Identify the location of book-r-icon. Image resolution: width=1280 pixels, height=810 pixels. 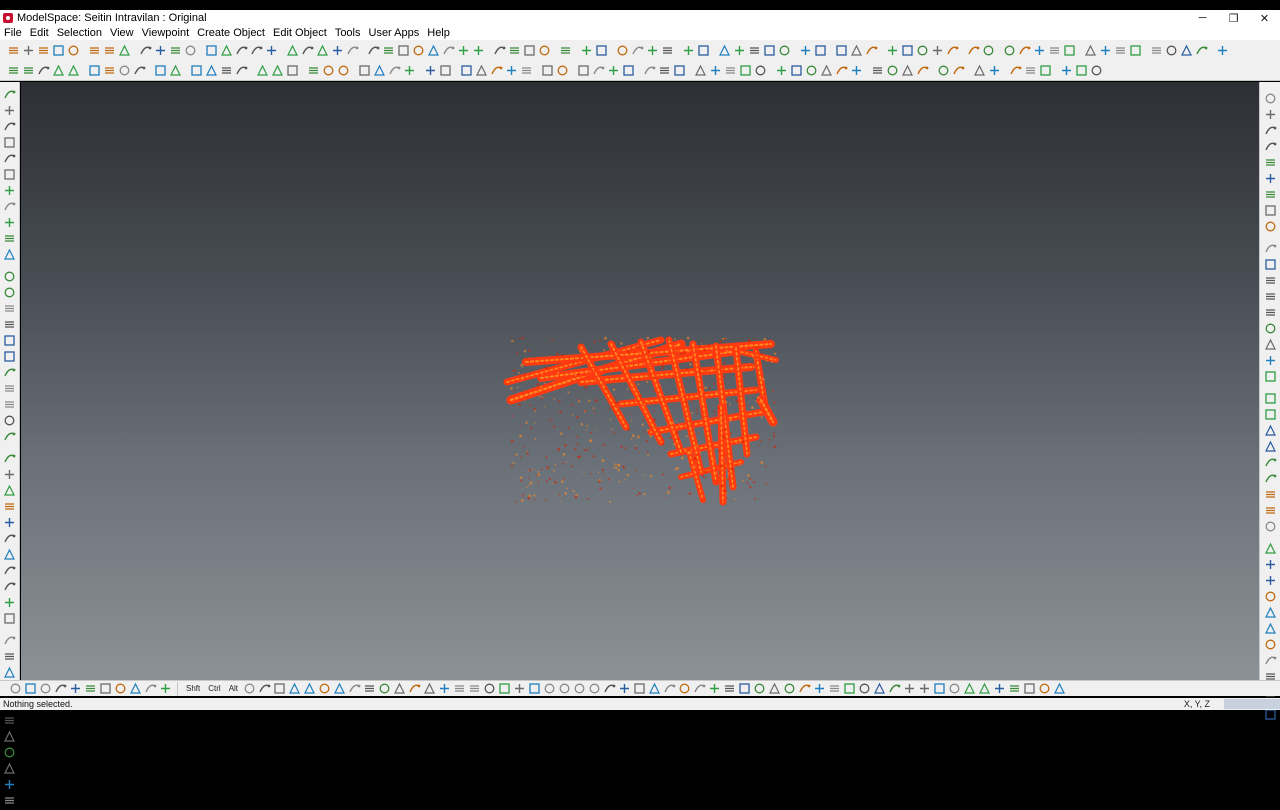
(1270, 526).